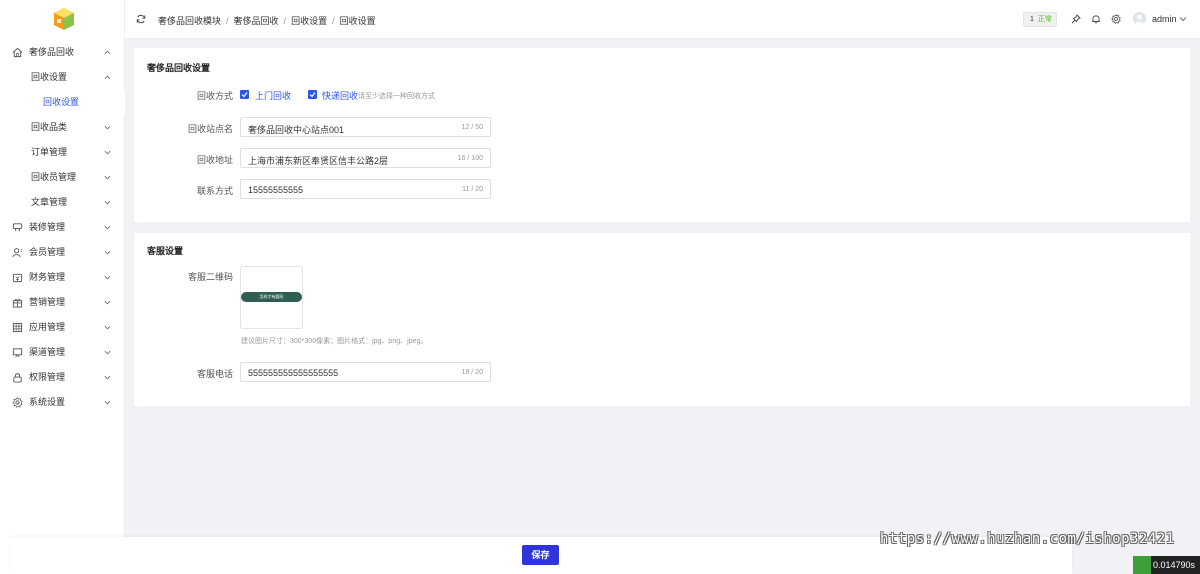 The width and height of the screenshot is (1200, 574). I want to click on gift-icon, so click(17, 303).